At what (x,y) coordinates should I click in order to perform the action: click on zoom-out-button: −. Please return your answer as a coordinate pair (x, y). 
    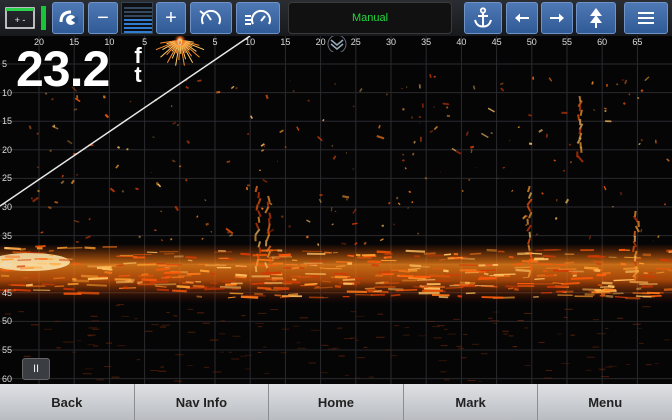
    Looking at the image, I should click on (103, 18).